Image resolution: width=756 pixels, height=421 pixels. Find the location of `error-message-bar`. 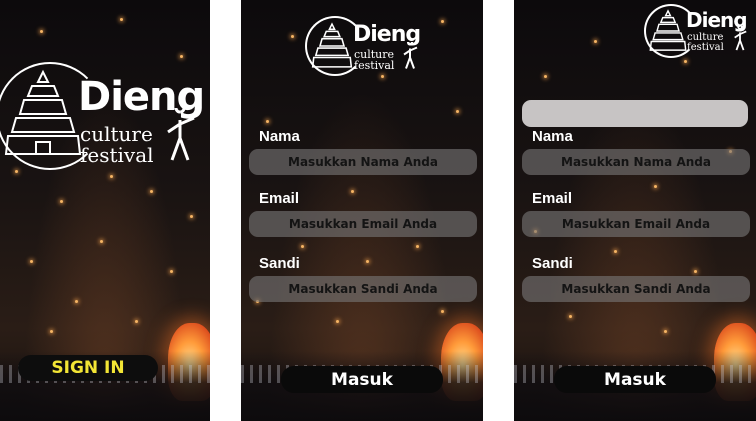

error-message-bar is located at coordinates (635, 113).